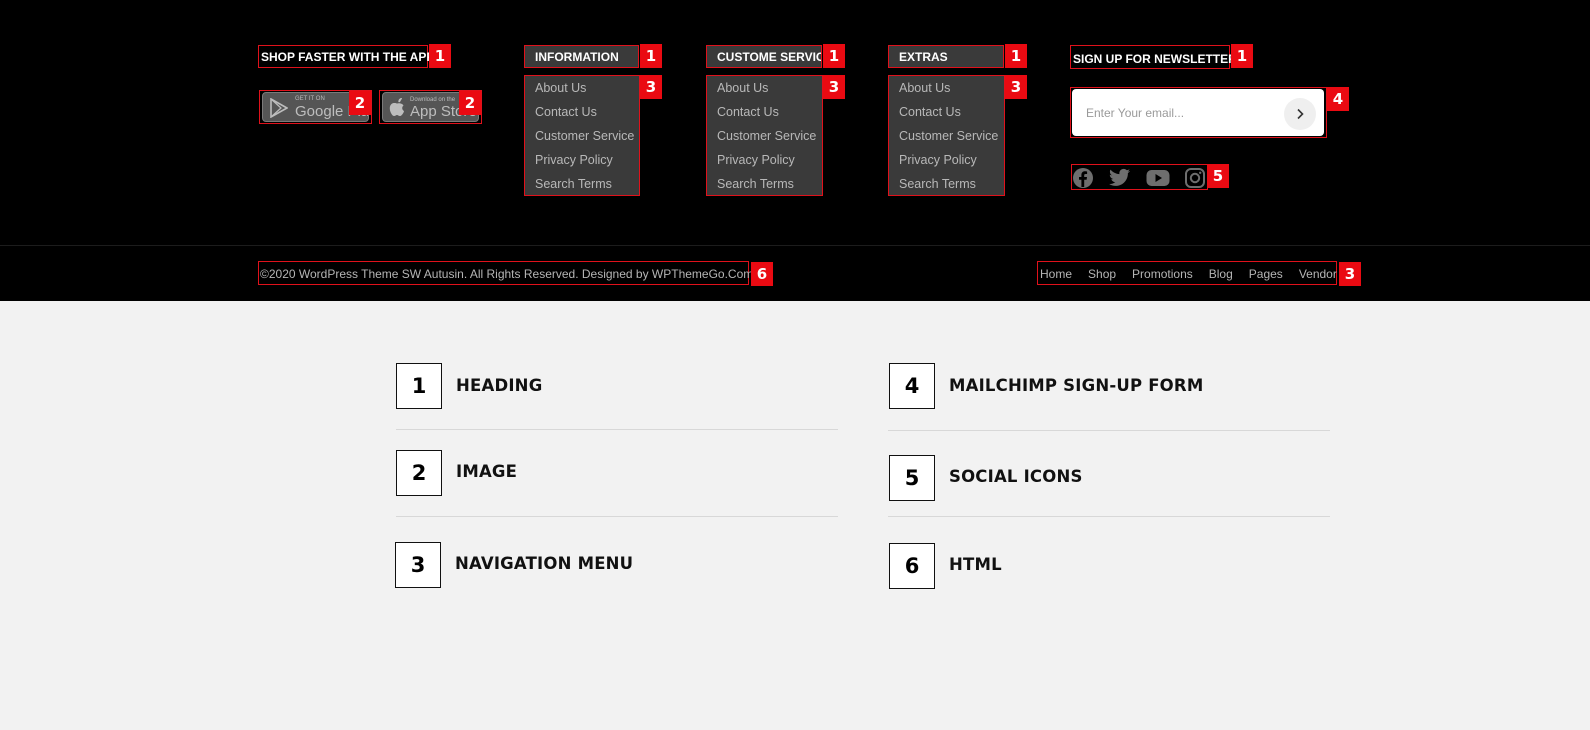 This screenshot has width=1590, height=730. What do you see at coordinates (975, 564) in the screenshot?
I see `legend-label: HTML` at bounding box center [975, 564].